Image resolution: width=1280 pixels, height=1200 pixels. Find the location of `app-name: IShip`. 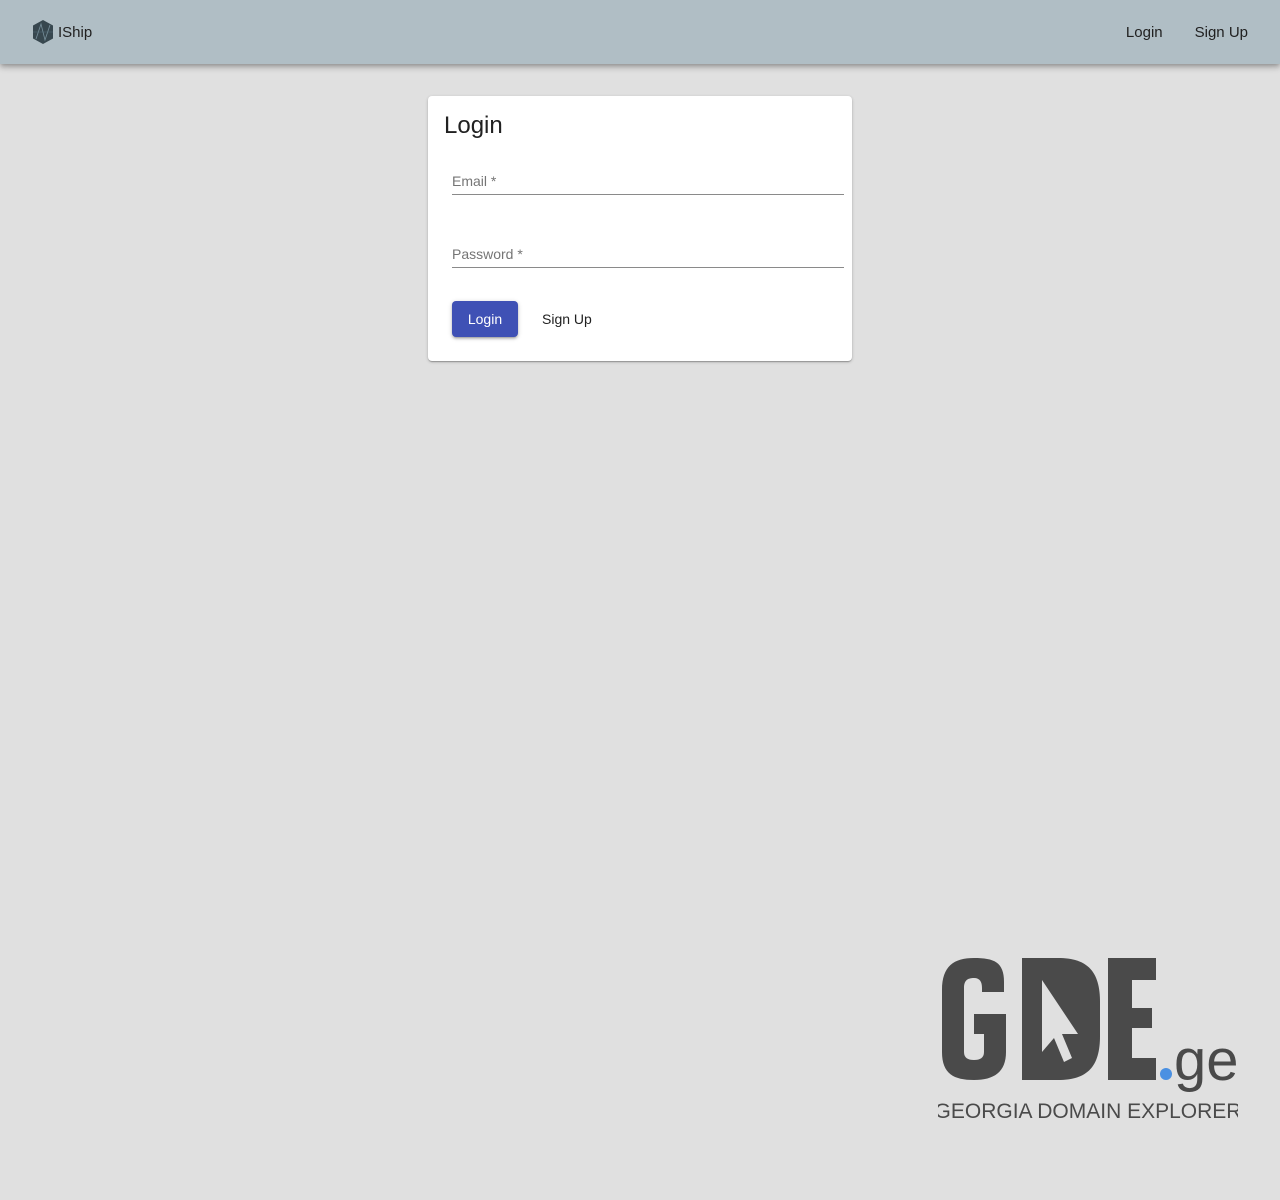

app-name: IShip is located at coordinates (75, 32).